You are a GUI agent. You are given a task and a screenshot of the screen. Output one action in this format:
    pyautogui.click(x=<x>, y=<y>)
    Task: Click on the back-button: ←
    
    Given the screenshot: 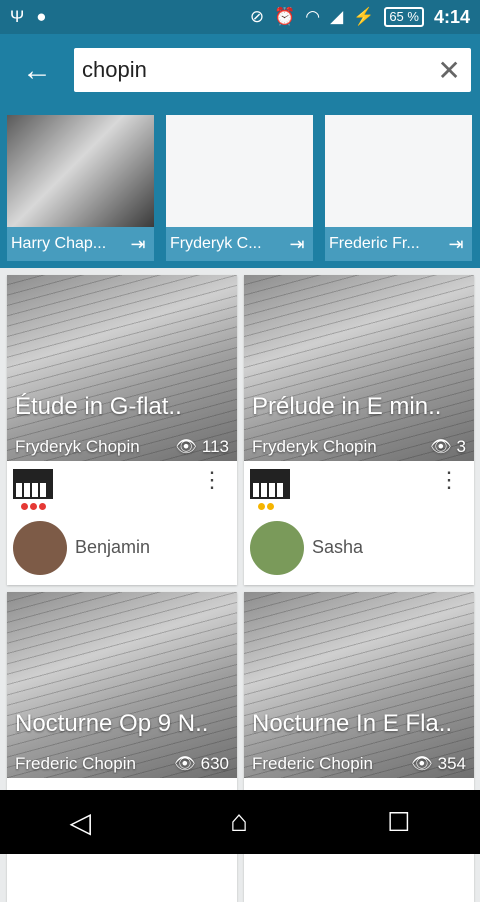 What is the action you would take?
    pyautogui.click(x=37, y=70)
    